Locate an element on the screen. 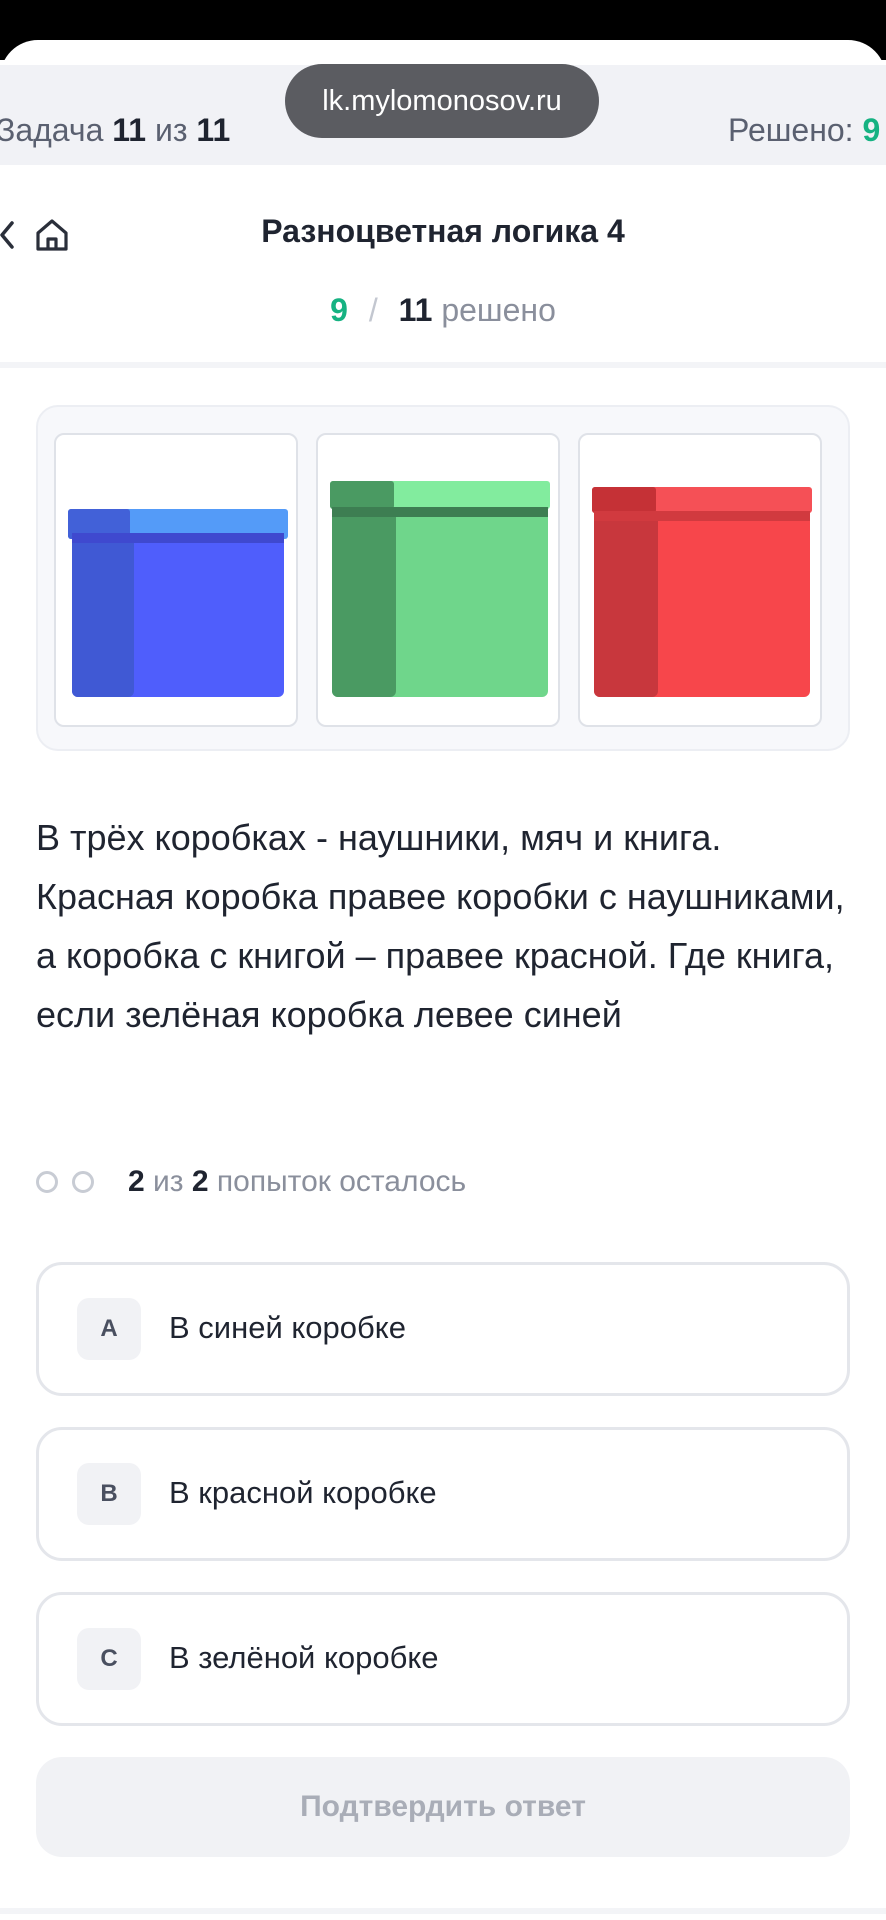  box-card-red is located at coordinates (700, 580).